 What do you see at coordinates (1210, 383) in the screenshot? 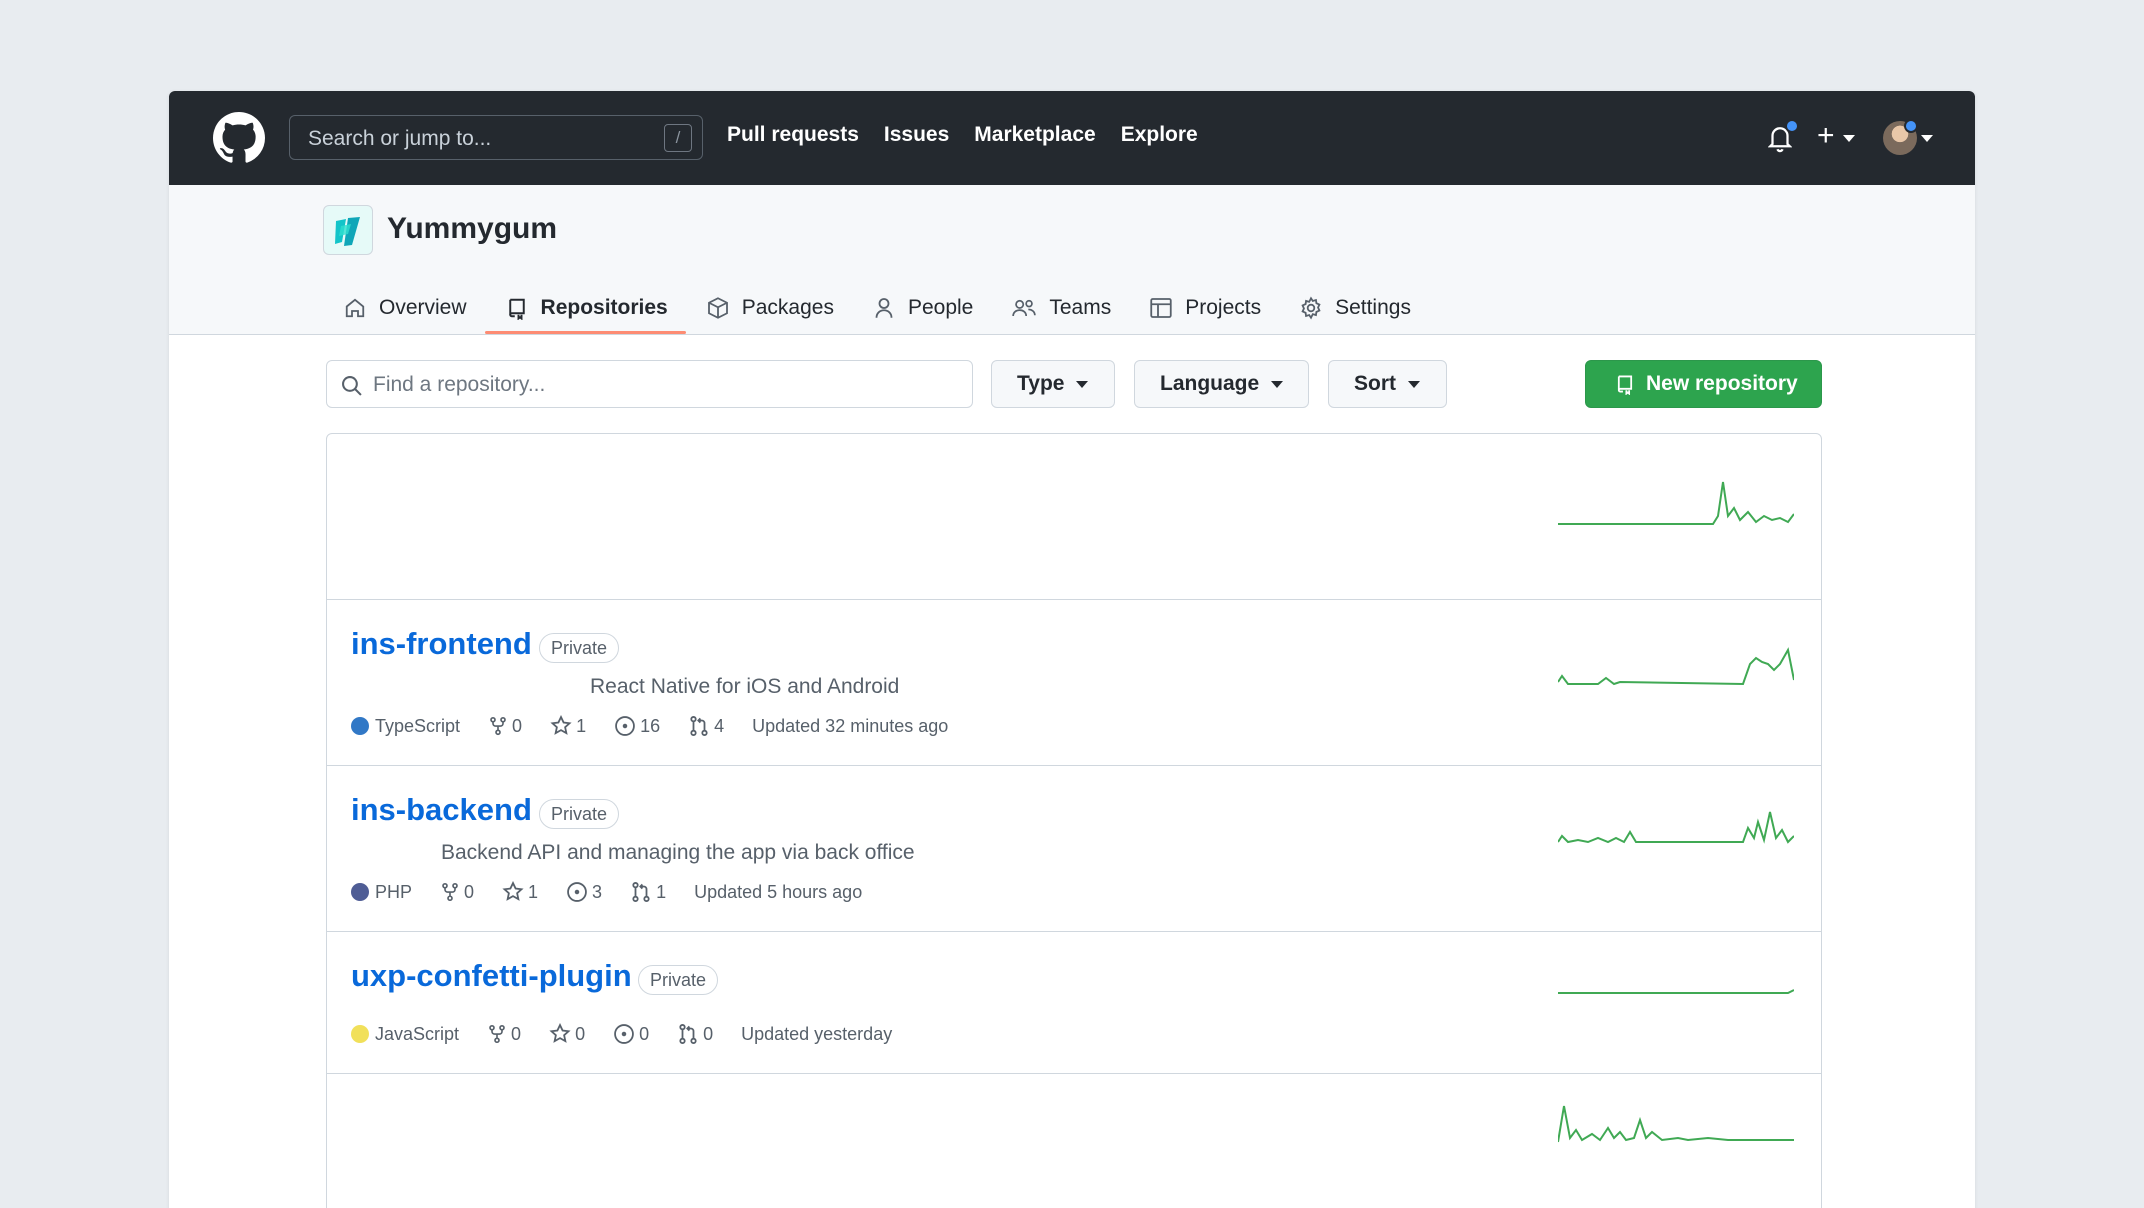
I see `language-label: Language` at bounding box center [1210, 383].